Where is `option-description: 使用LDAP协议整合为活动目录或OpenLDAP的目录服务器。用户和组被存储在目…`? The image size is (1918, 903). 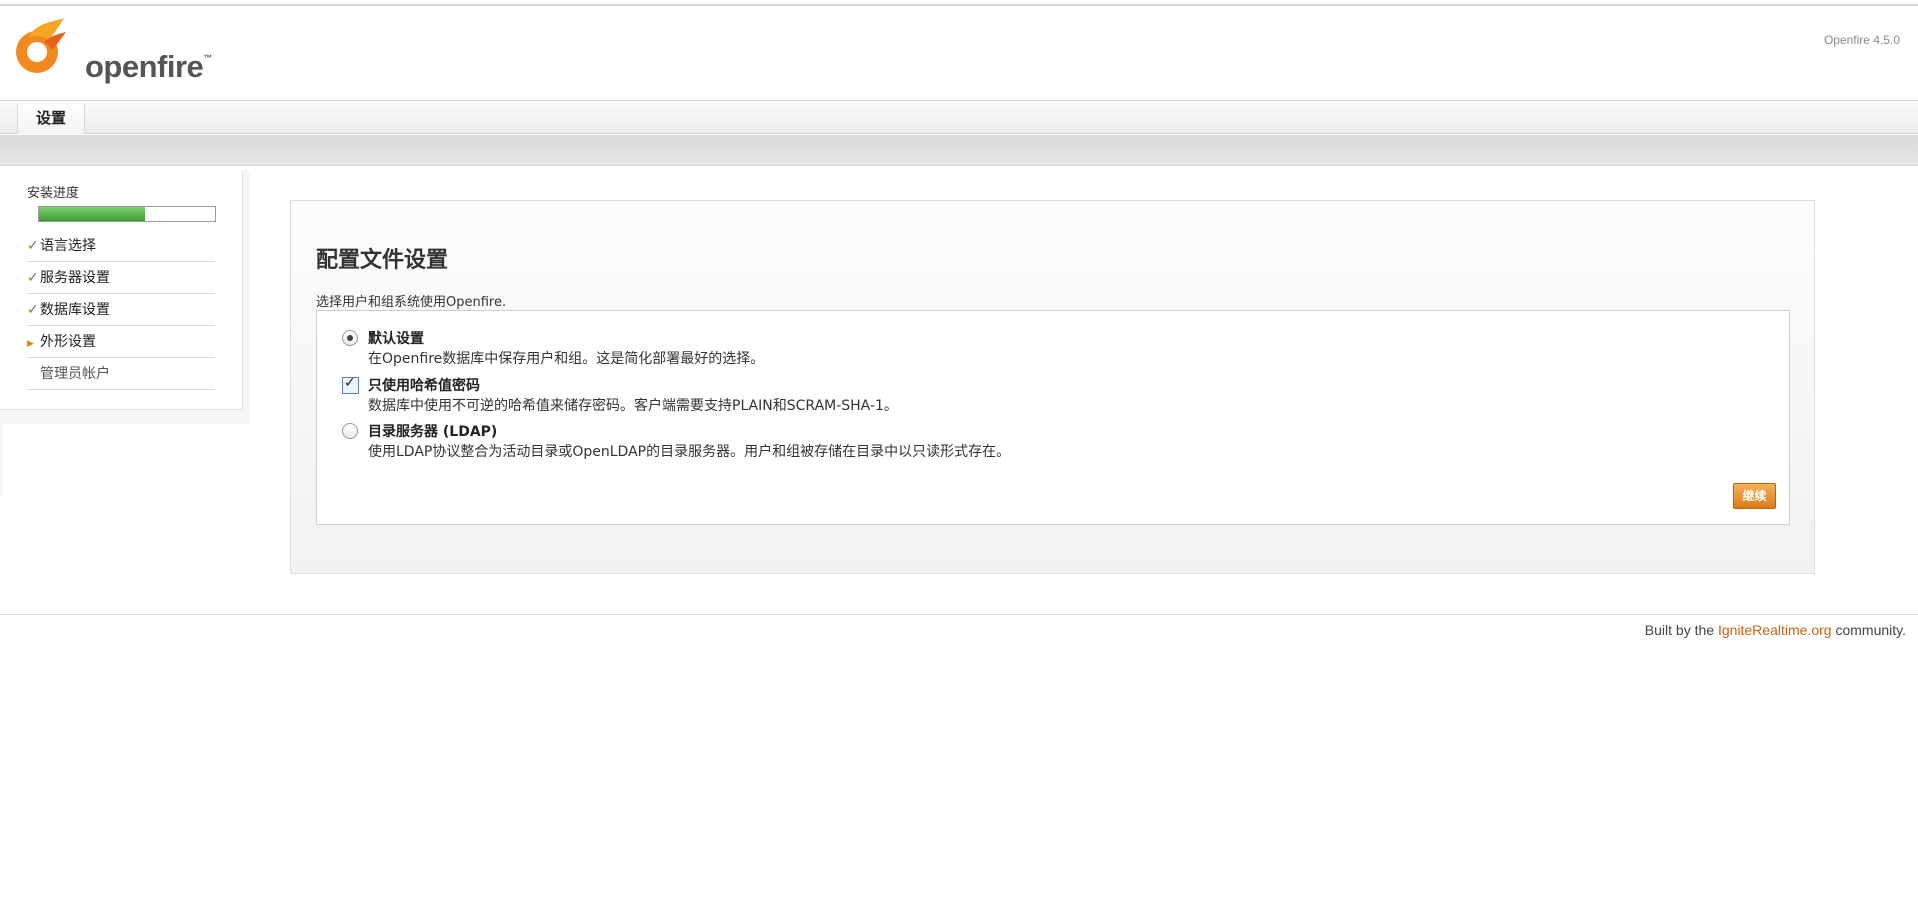
option-description: 使用LDAP协议整合为活动目录或OpenLDAP的目录服务器。用户和组被存储在目… is located at coordinates (689, 452).